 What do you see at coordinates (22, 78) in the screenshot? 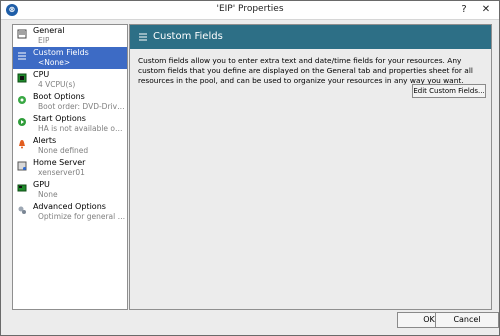
I see `cpu-icon` at bounding box center [22, 78].